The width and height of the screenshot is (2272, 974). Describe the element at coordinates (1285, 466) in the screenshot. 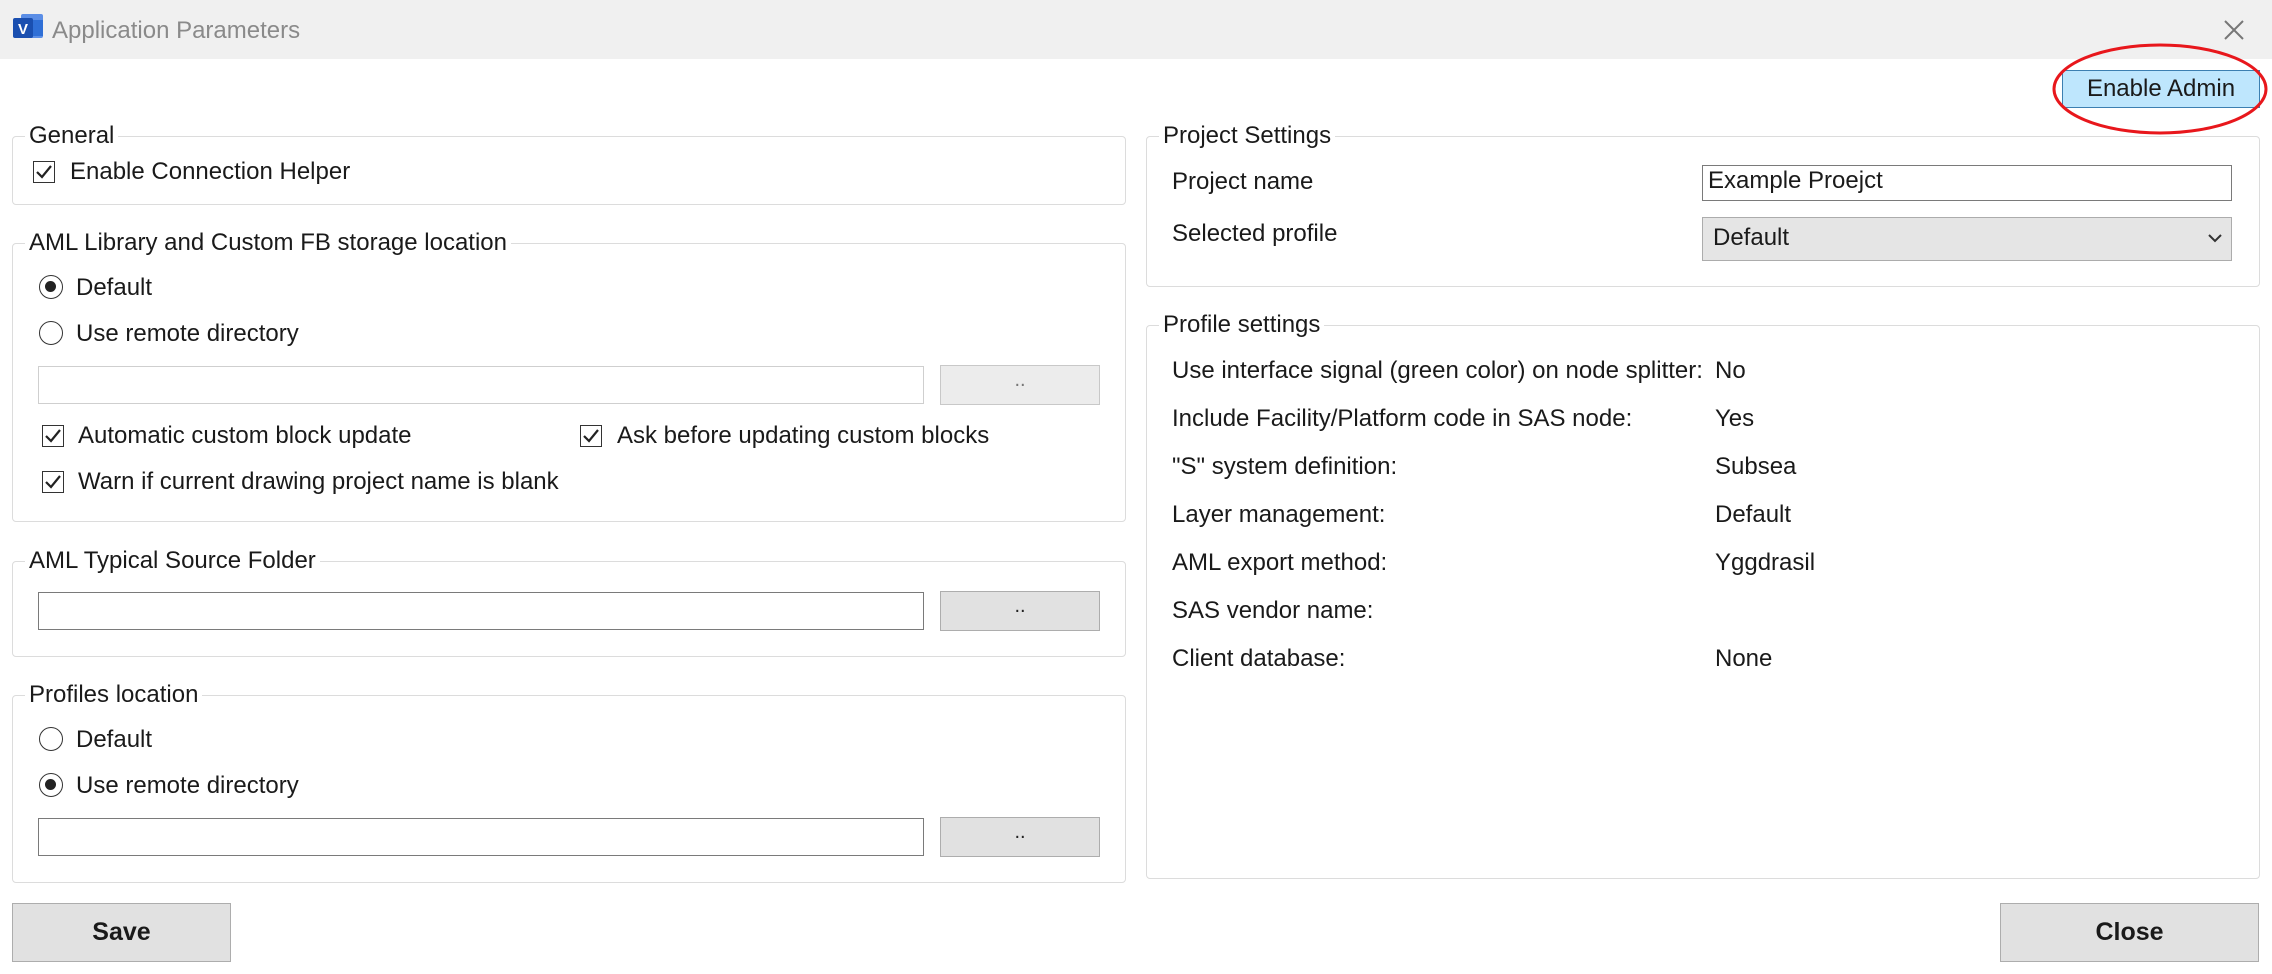

I see `profile-row-label: "S" system definition:` at that location.